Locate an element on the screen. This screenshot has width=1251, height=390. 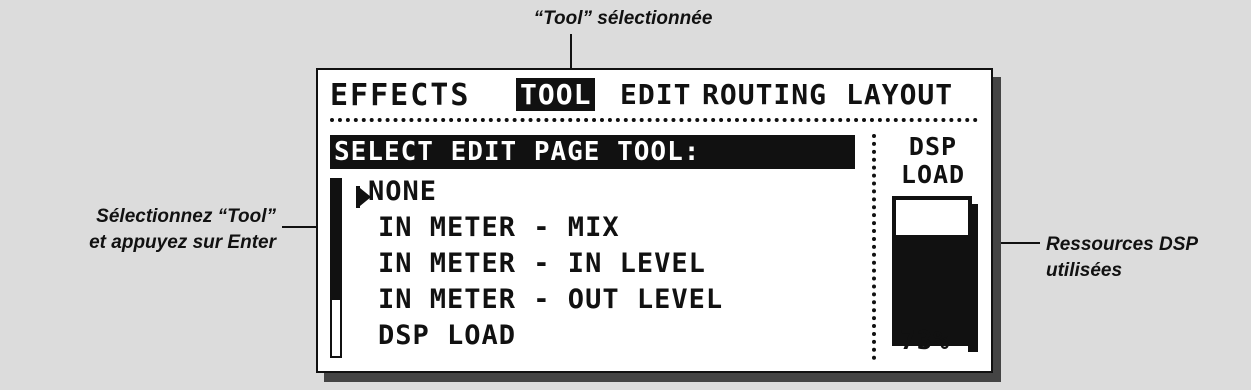
callout-select-tool-line2: et appuyez sur Enter is located at coordinates (182, 242).